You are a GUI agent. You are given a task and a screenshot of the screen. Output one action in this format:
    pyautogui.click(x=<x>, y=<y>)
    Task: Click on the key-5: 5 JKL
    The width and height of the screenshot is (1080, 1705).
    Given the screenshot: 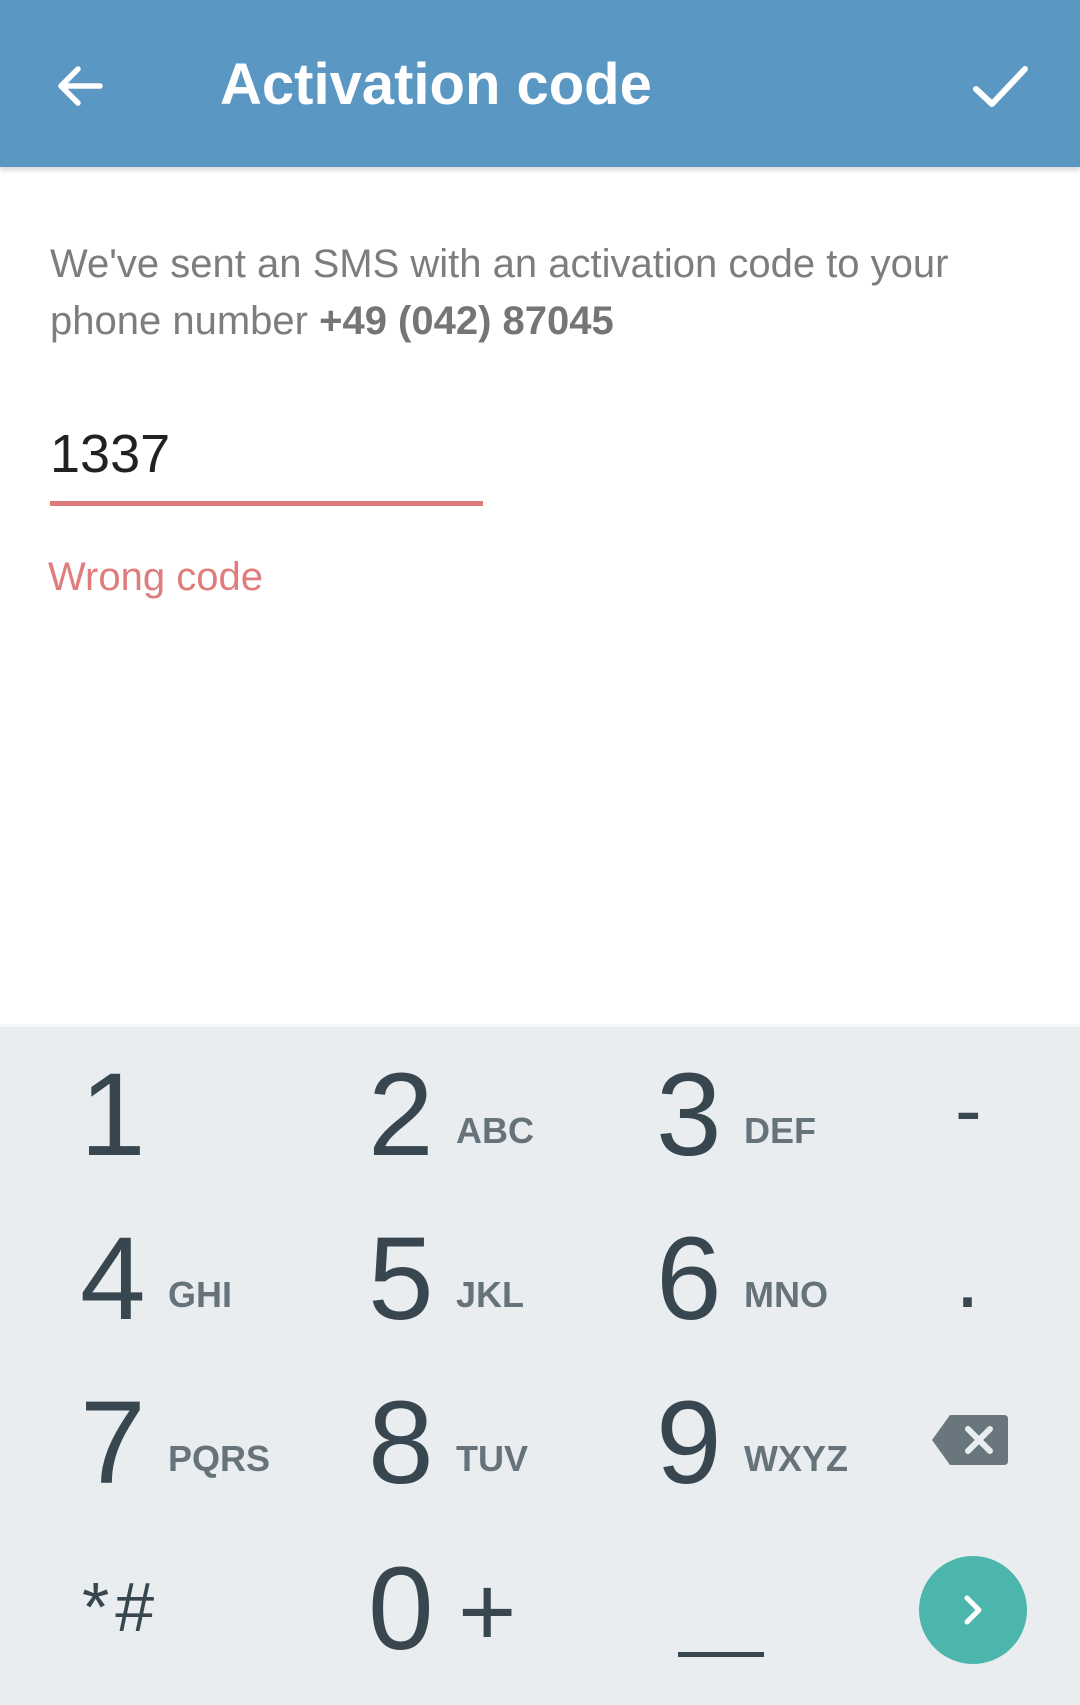 What is the action you would take?
    pyautogui.click(x=483, y=1279)
    